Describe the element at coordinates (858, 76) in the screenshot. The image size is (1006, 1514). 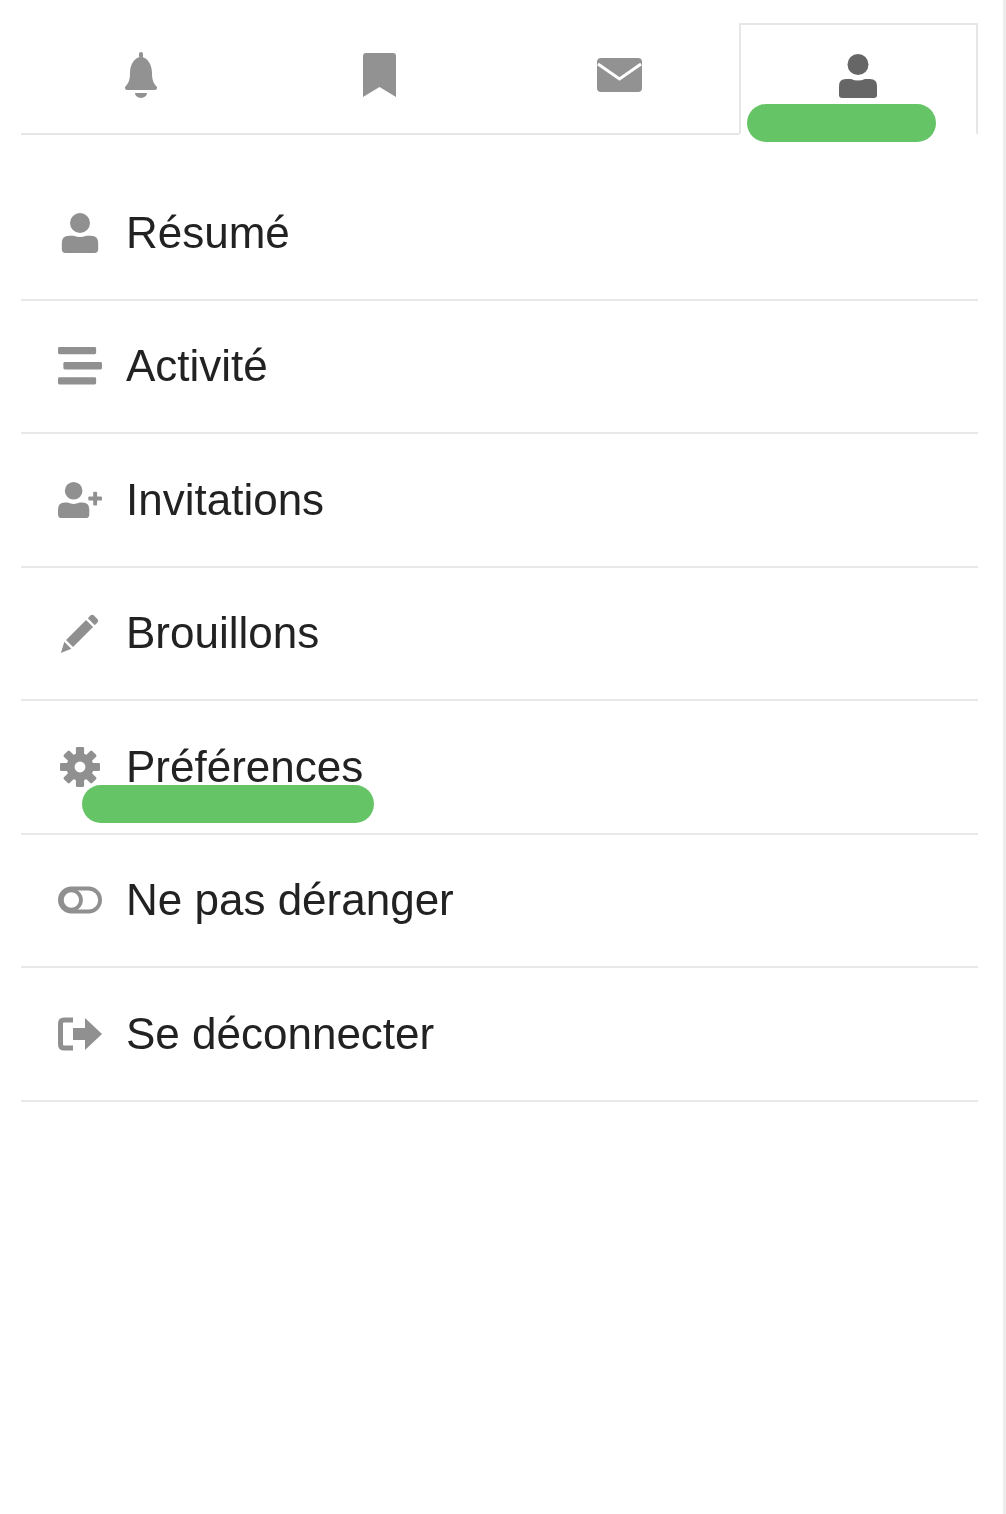
I see `user-icon` at that location.